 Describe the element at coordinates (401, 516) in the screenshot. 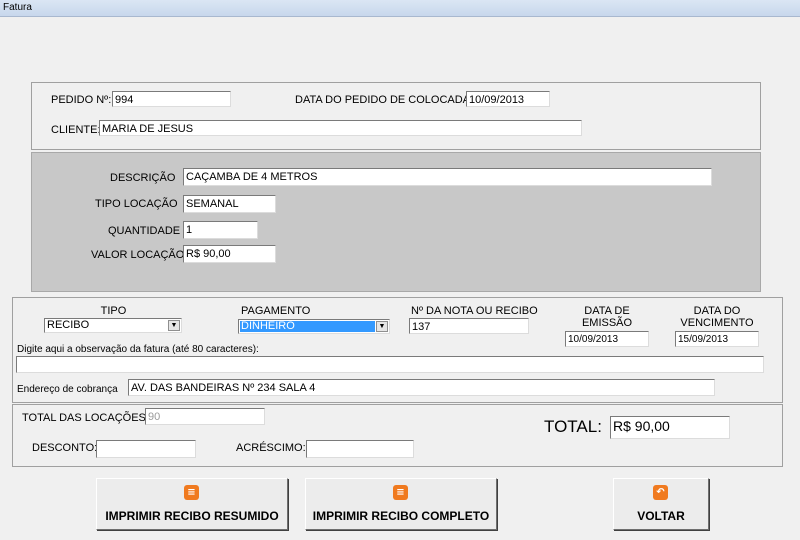

I see `imprimir-recibo-completo-label: IMPRIMIR RECIBO COMPLETO` at that location.